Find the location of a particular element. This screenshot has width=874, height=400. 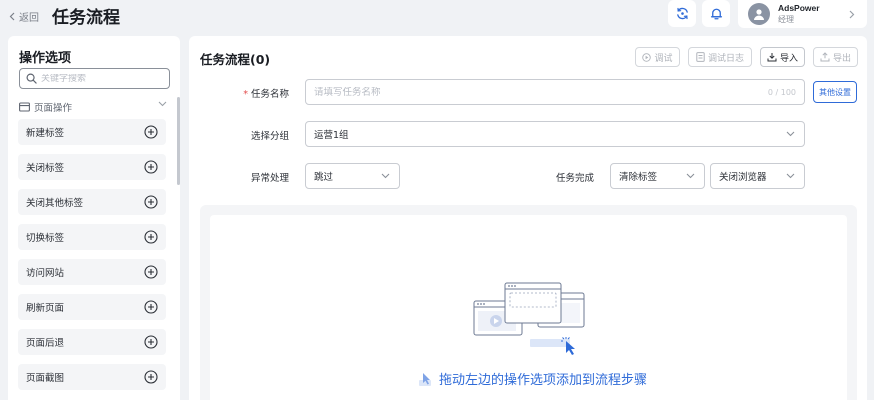

debug-log-button: 调试日志 is located at coordinates (720, 57).